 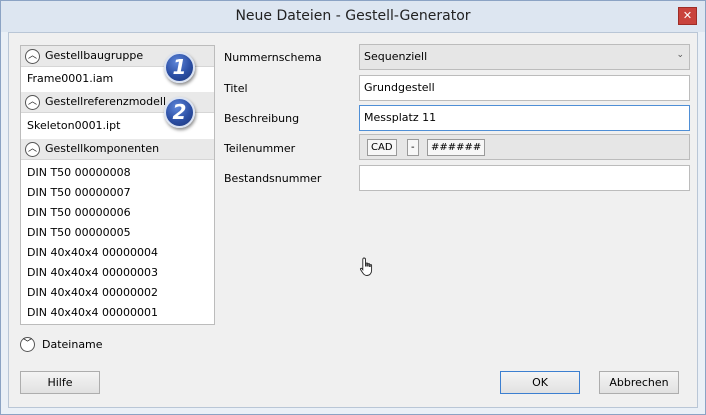 What do you see at coordinates (273, 178) in the screenshot?
I see `label-bestandsnummer: Bestandsnummer` at bounding box center [273, 178].